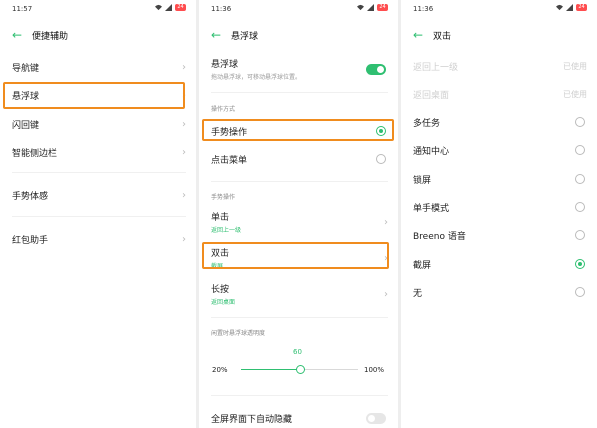 The image size is (597, 428). Describe the element at coordinates (99, 124) in the screenshot. I see `menu-item-flash-back-key: 闪回键 ›` at that location.